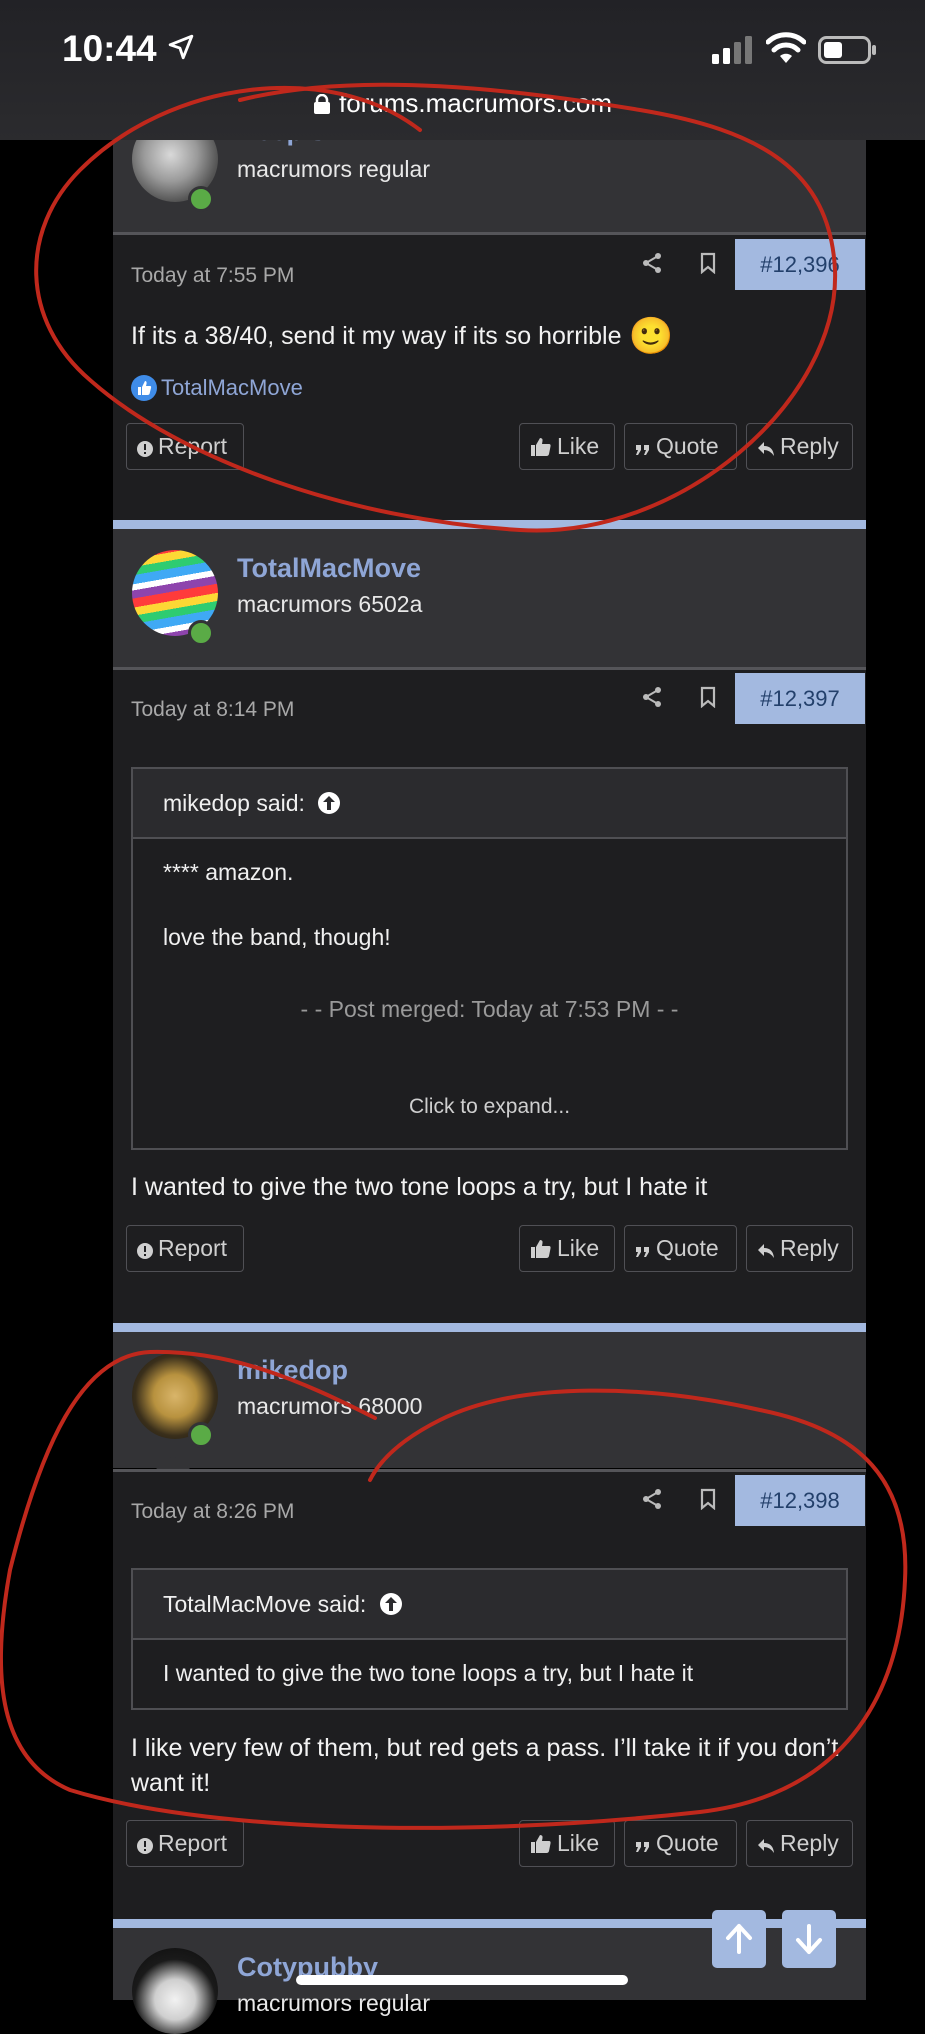  What do you see at coordinates (321, 104) in the screenshot?
I see `lock-icon` at bounding box center [321, 104].